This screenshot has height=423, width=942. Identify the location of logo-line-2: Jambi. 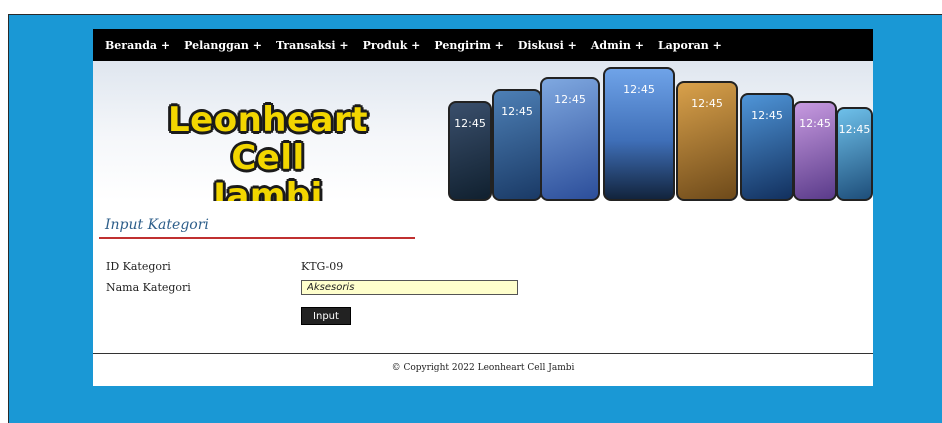
(268, 188).